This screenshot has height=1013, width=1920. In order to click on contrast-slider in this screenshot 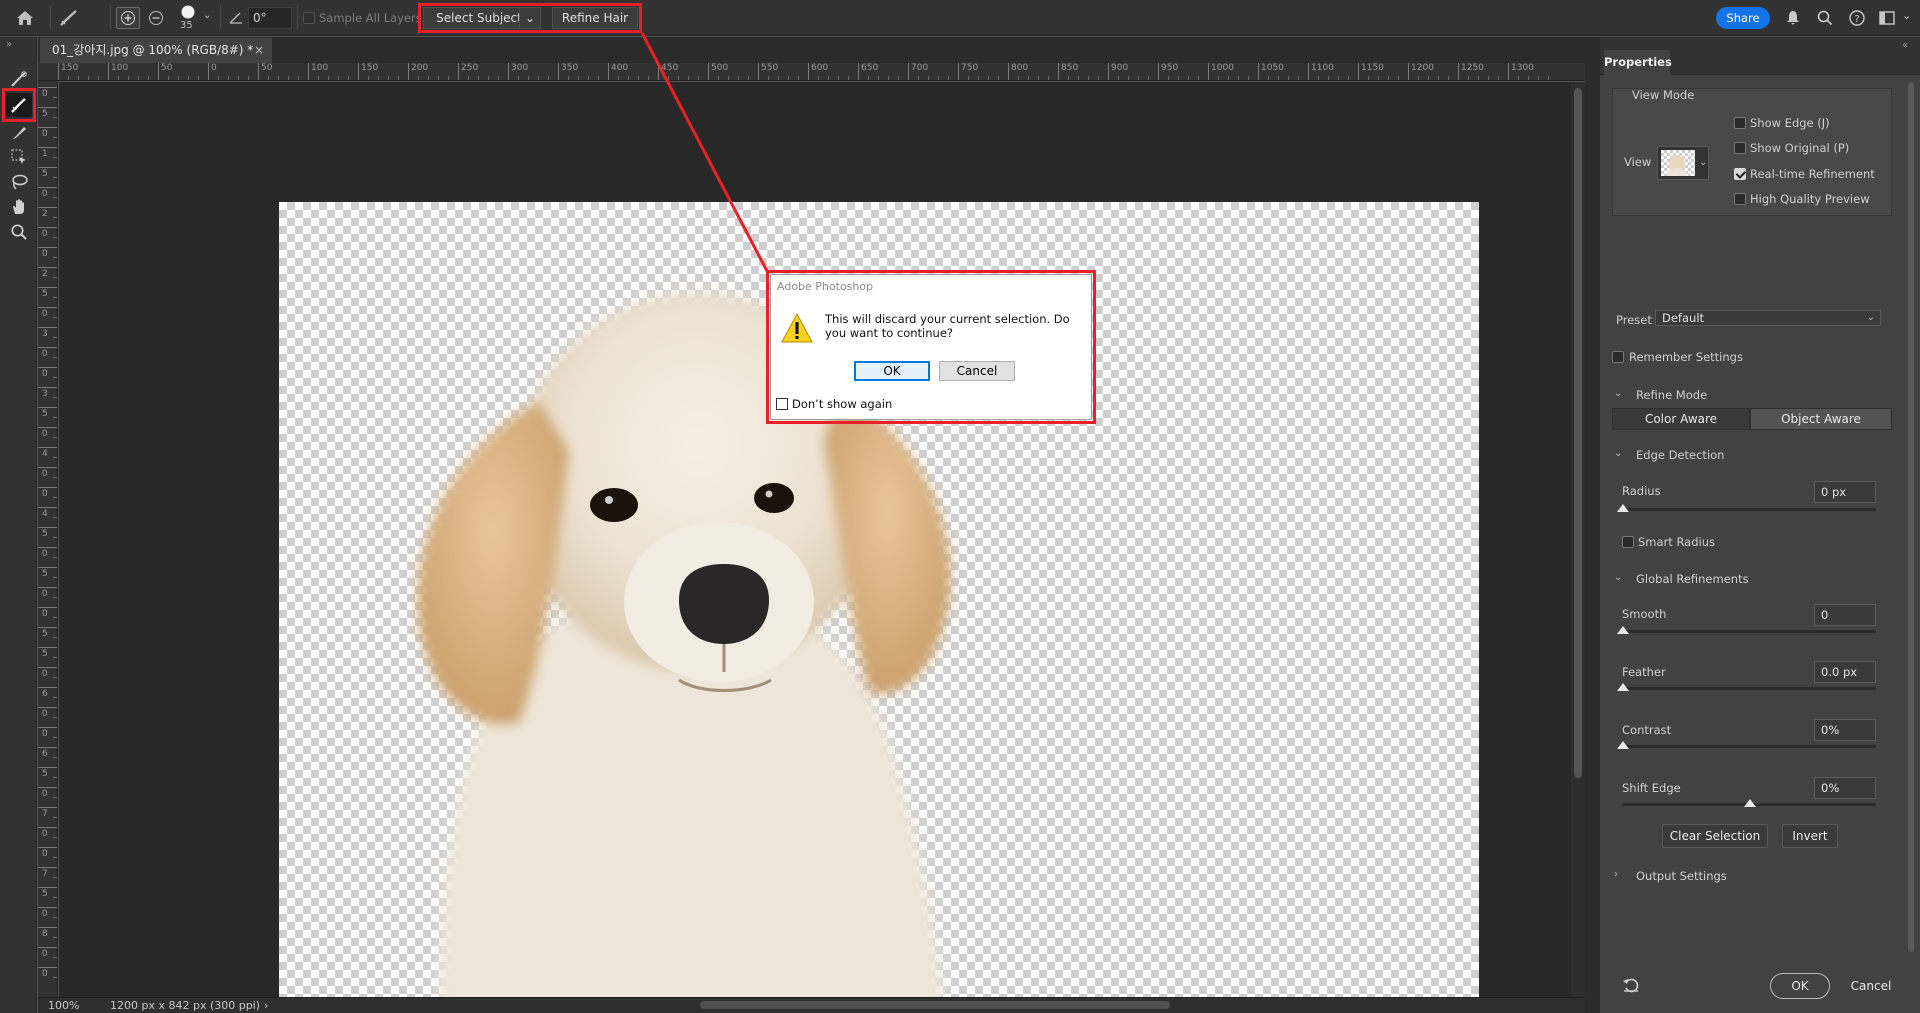, I will do `click(1749, 746)`.